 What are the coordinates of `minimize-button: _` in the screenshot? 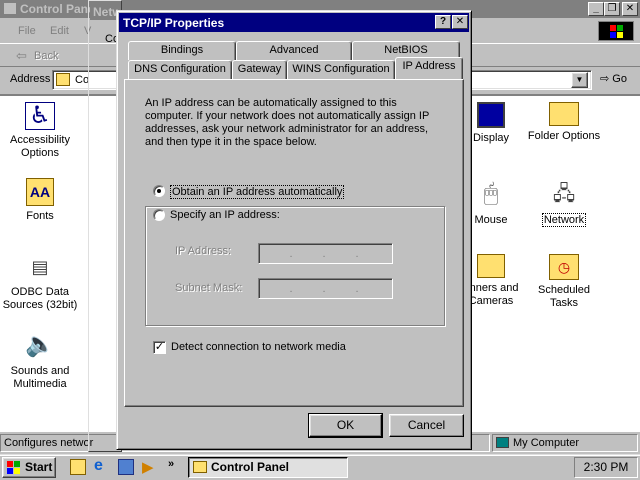 It's located at (596, 9).